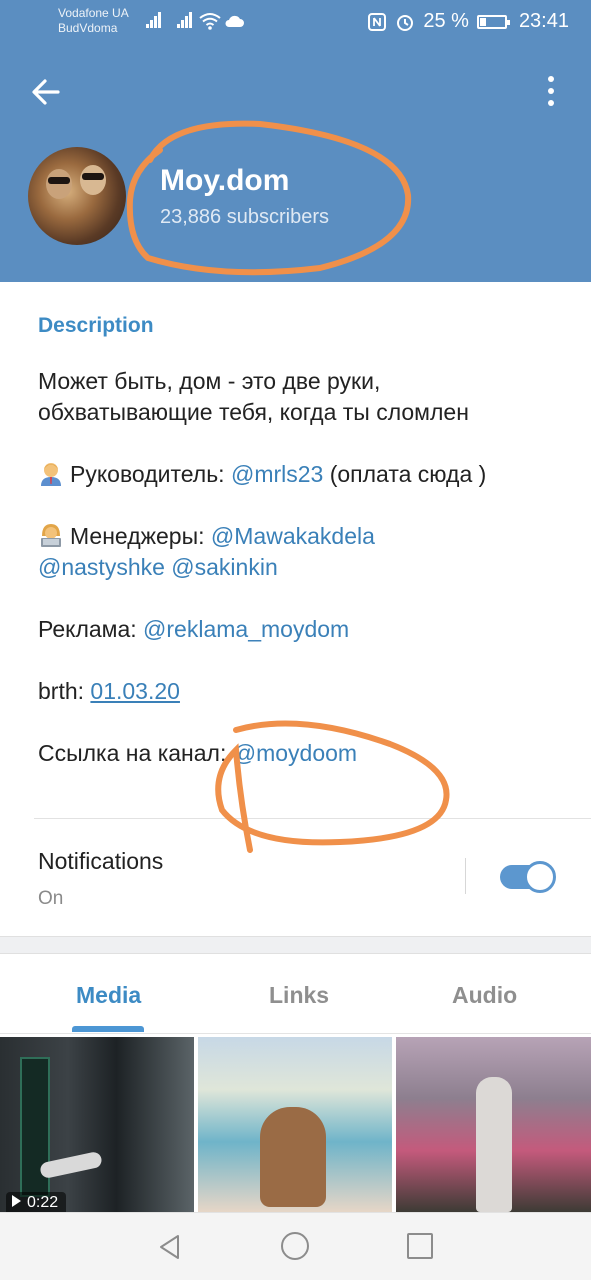 The width and height of the screenshot is (591, 1280). I want to click on vertical-separator, so click(465, 876).